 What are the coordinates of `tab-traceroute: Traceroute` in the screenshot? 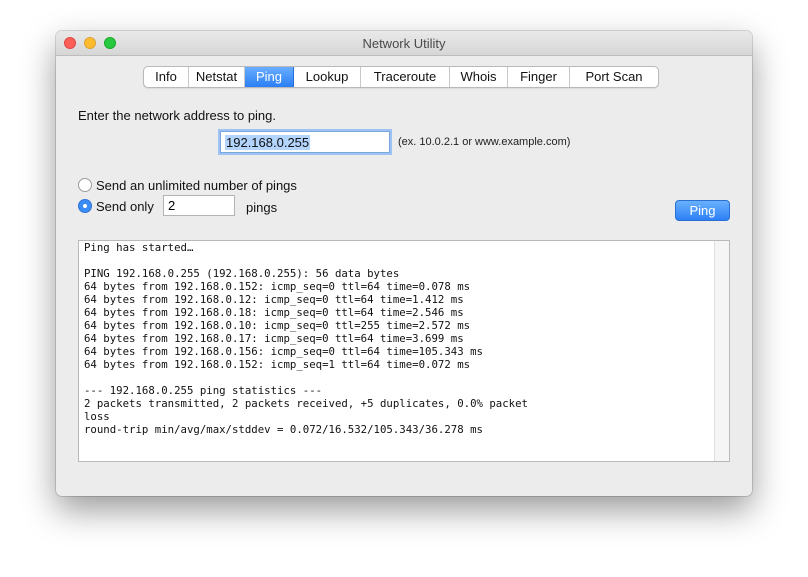 It's located at (405, 77).